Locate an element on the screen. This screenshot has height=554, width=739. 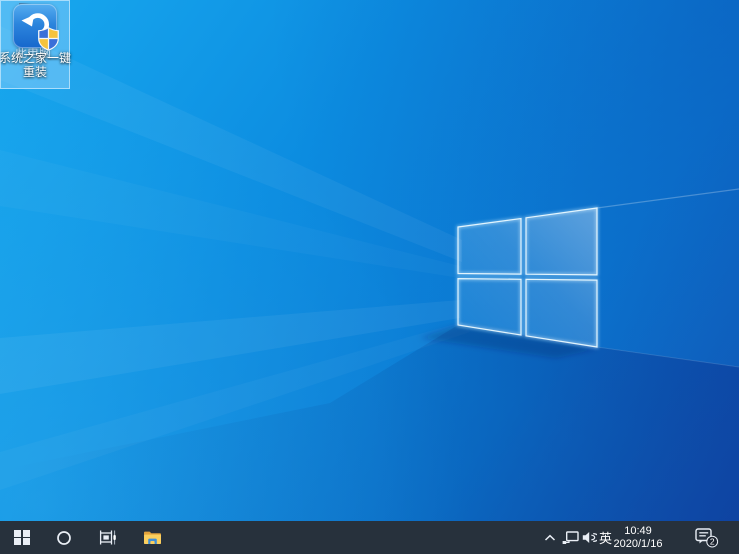
action-center-button: 2 is located at coordinates (707, 537).